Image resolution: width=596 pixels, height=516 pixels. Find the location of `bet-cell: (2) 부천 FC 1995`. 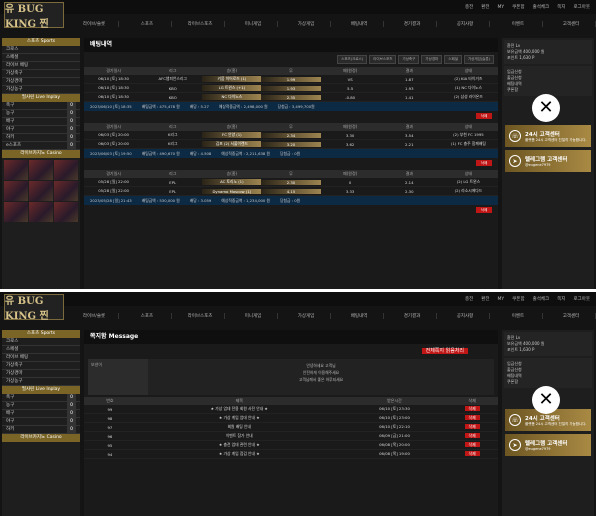

bet-cell: (2) 부천 FC 1995 is located at coordinates (468, 135).